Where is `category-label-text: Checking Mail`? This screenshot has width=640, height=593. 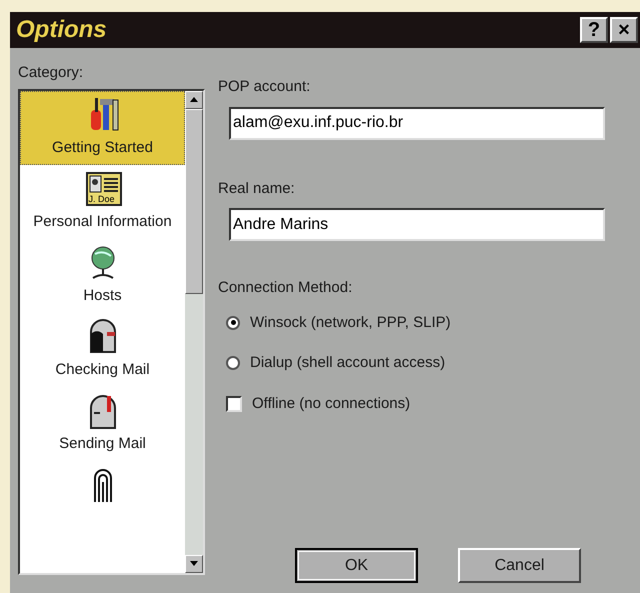 category-label-text: Checking Mail is located at coordinates (102, 370).